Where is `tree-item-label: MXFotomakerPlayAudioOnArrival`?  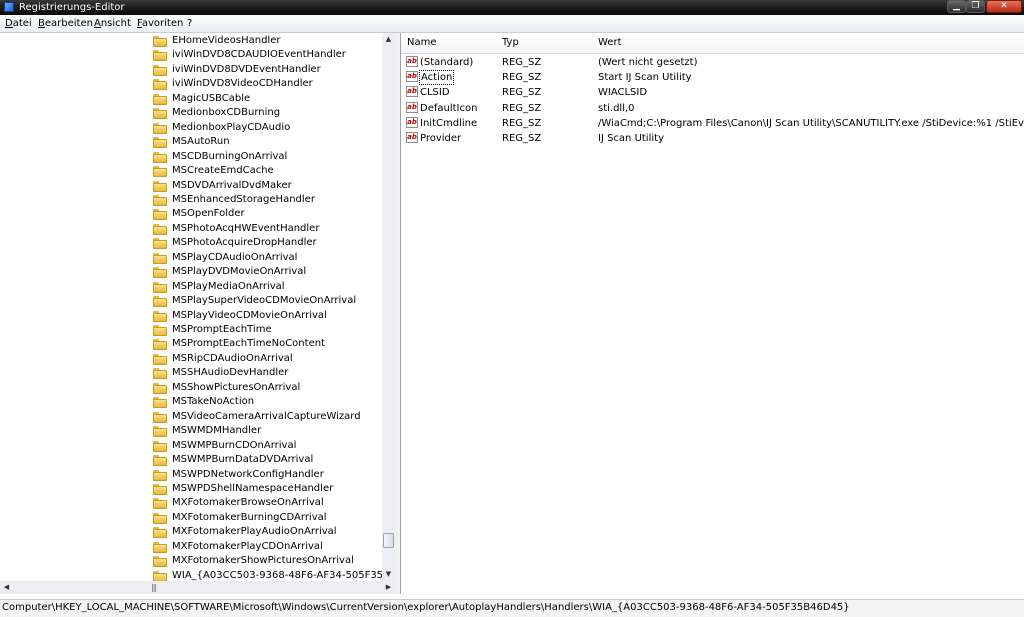 tree-item-label: MXFotomakerPlayAudioOnArrival is located at coordinates (254, 532).